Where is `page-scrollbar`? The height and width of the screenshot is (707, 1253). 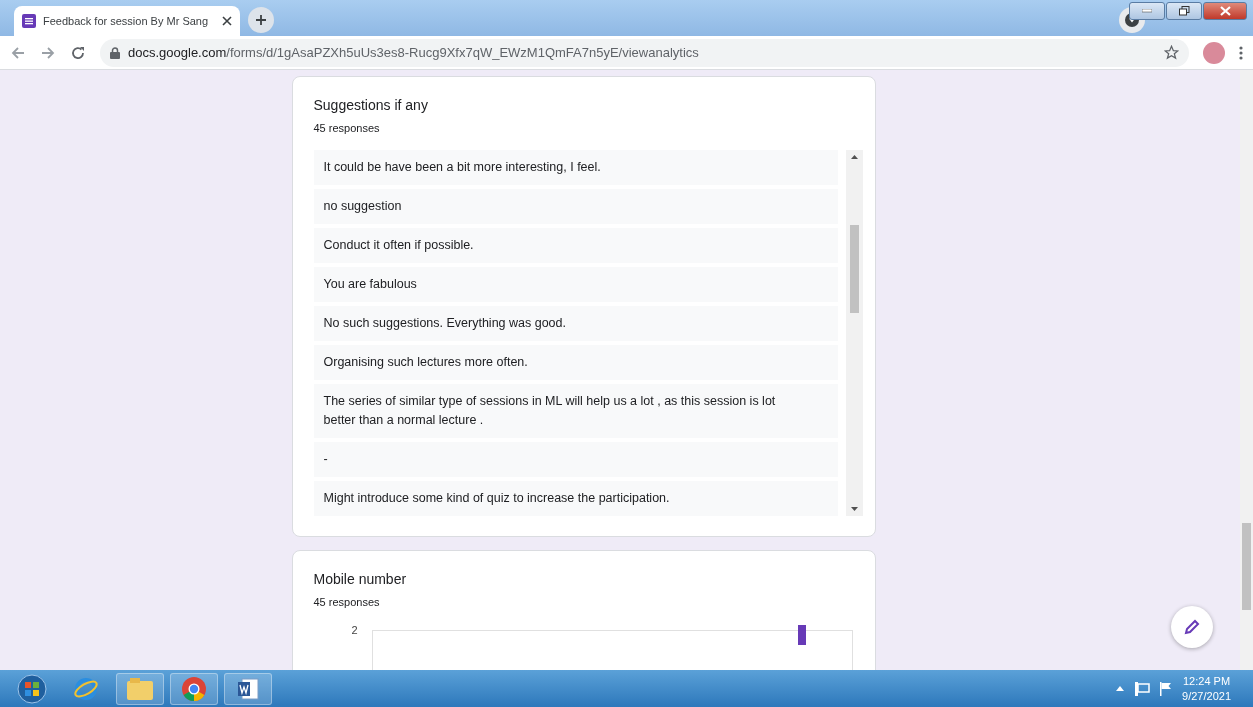
page-scrollbar is located at coordinates (1246, 370).